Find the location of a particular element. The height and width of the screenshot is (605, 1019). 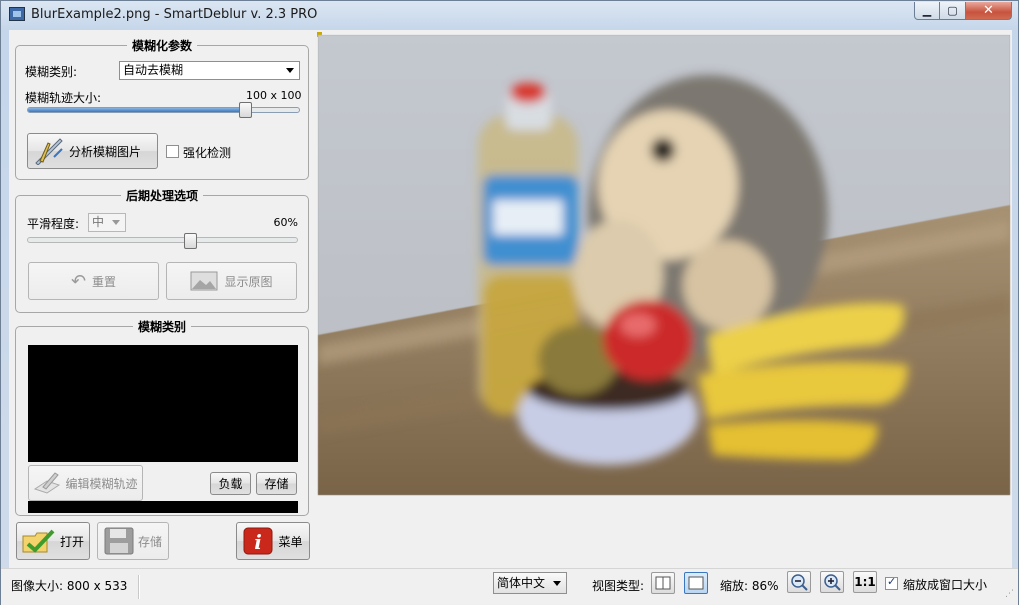

caption-buttons: ▁ ▢ ✕ is located at coordinates (963, 11).